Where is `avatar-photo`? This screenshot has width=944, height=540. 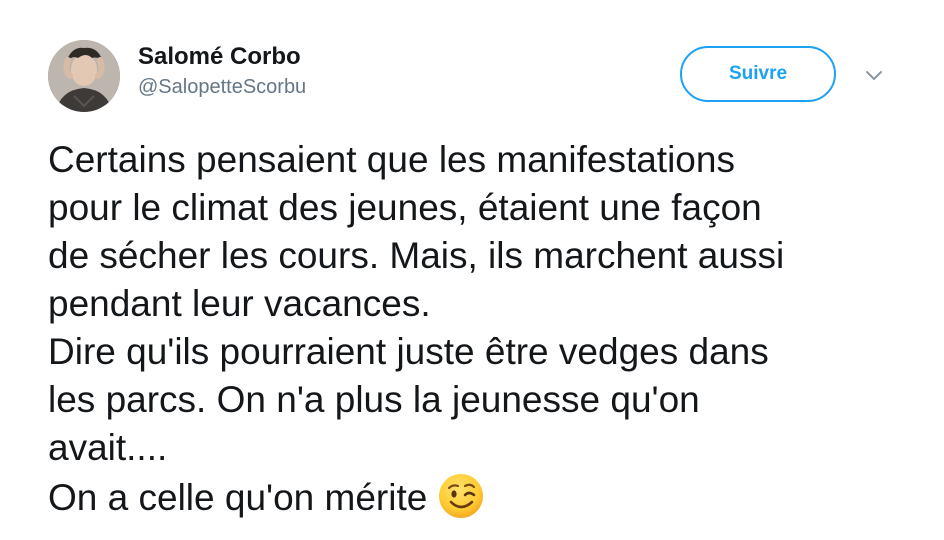 avatar-photo is located at coordinates (84, 76).